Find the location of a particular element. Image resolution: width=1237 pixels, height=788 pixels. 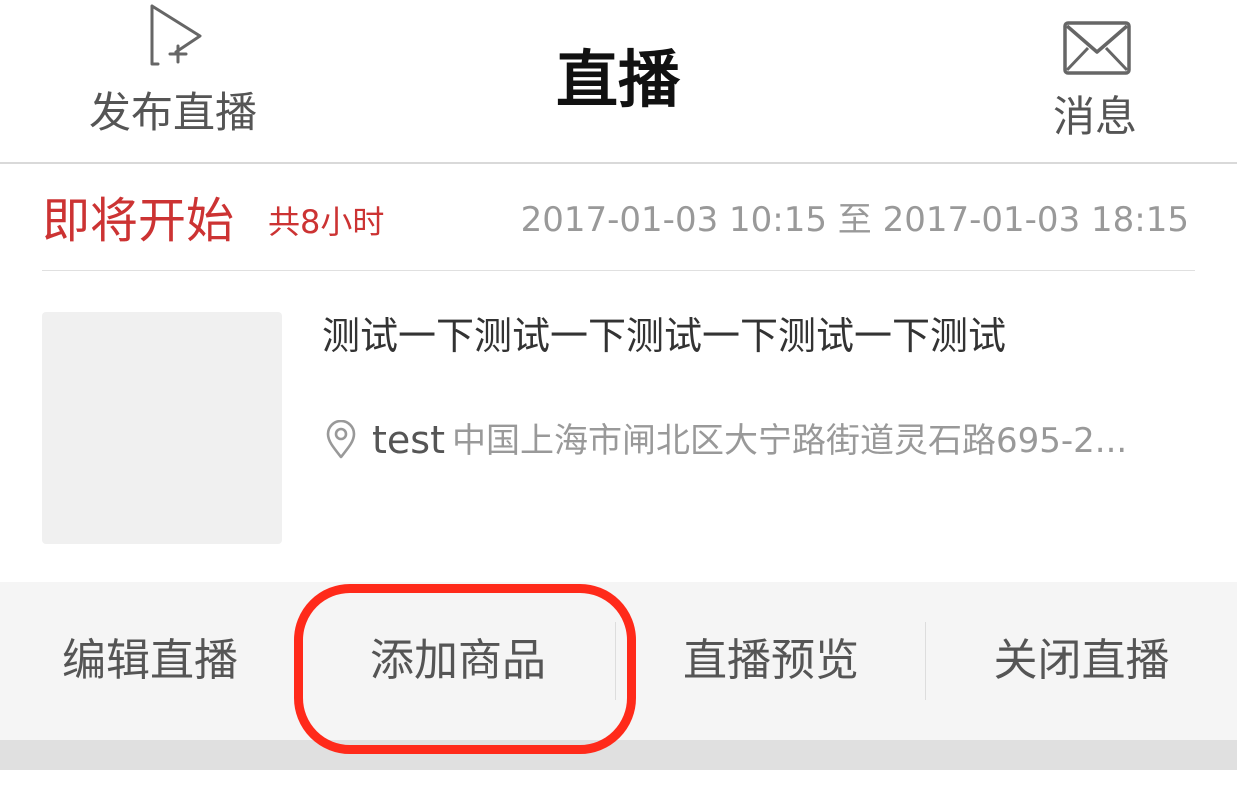

publish-live-label: 发布直播 is located at coordinates (172, 112).